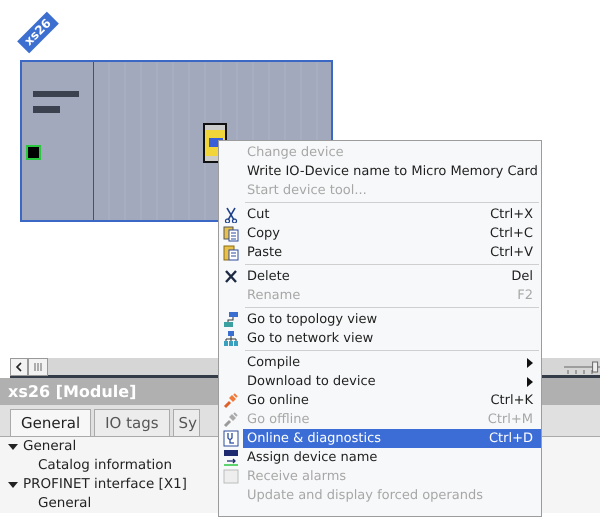 This screenshot has width=600, height=517. Describe the element at coordinates (231, 476) in the screenshot. I see `checkbox-icon` at that location.